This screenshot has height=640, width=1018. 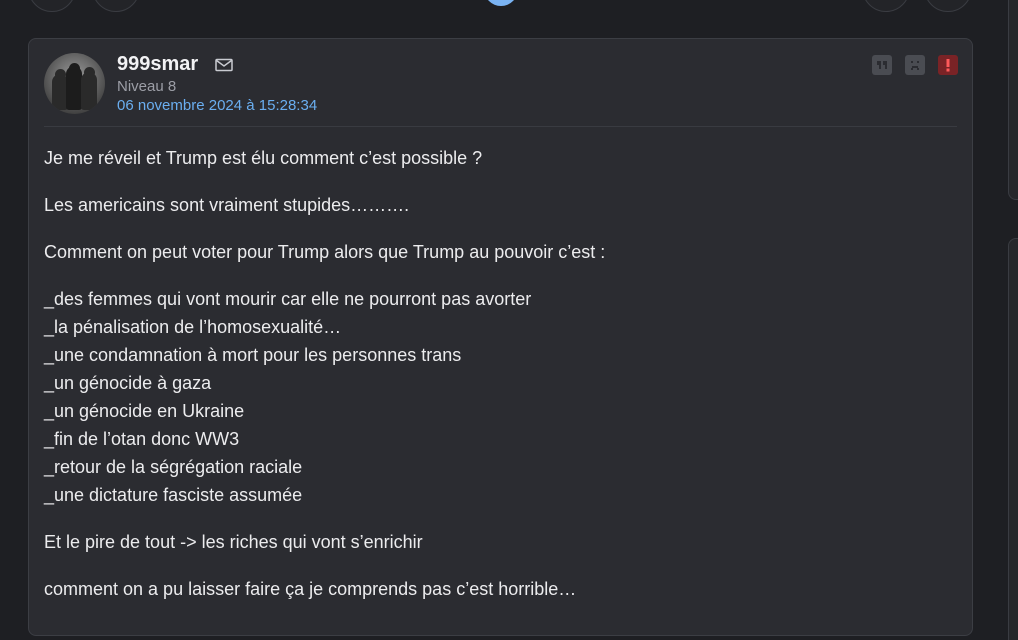 What do you see at coordinates (142, 439) in the screenshot?
I see `list-item: _fin de l’otan donc WW3` at bounding box center [142, 439].